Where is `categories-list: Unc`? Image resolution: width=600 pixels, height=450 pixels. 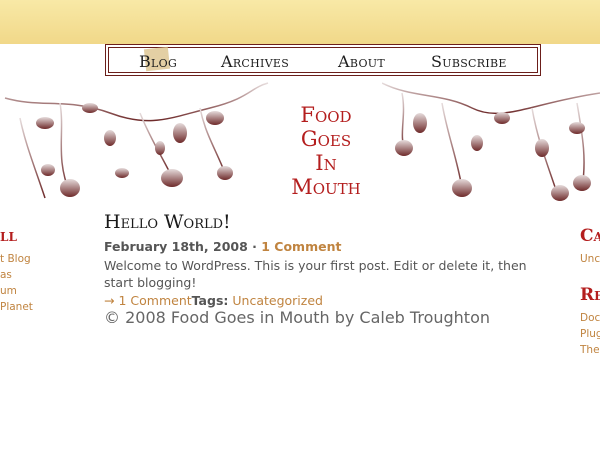 categories-list: Unc is located at coordinates (590, 259).